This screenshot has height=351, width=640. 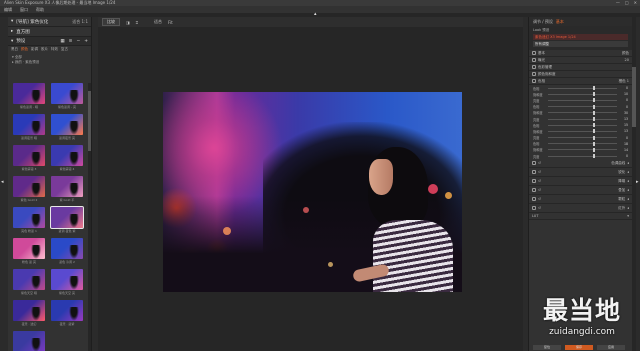 What do you see at coordinates (81, 22) in the screenshot?
I see `zoom-options: 适合 1:1` at bounding box center [81, 22].